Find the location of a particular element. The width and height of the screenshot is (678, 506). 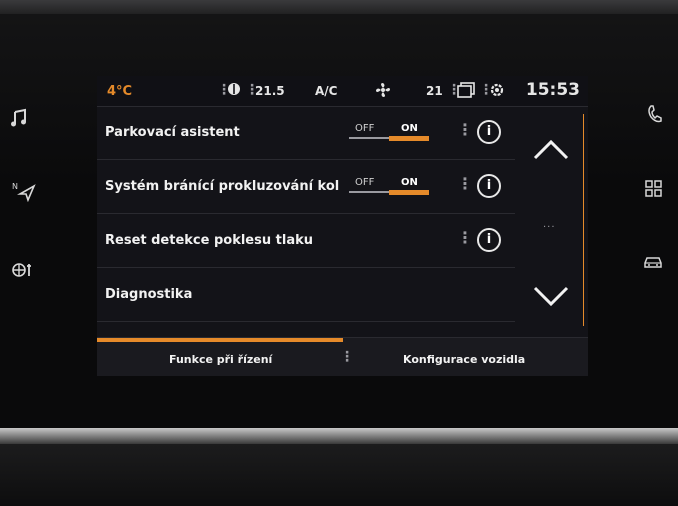

list-item: Parkovací asistent OFF ON ⋮ i is located at coordinates (306, 133).